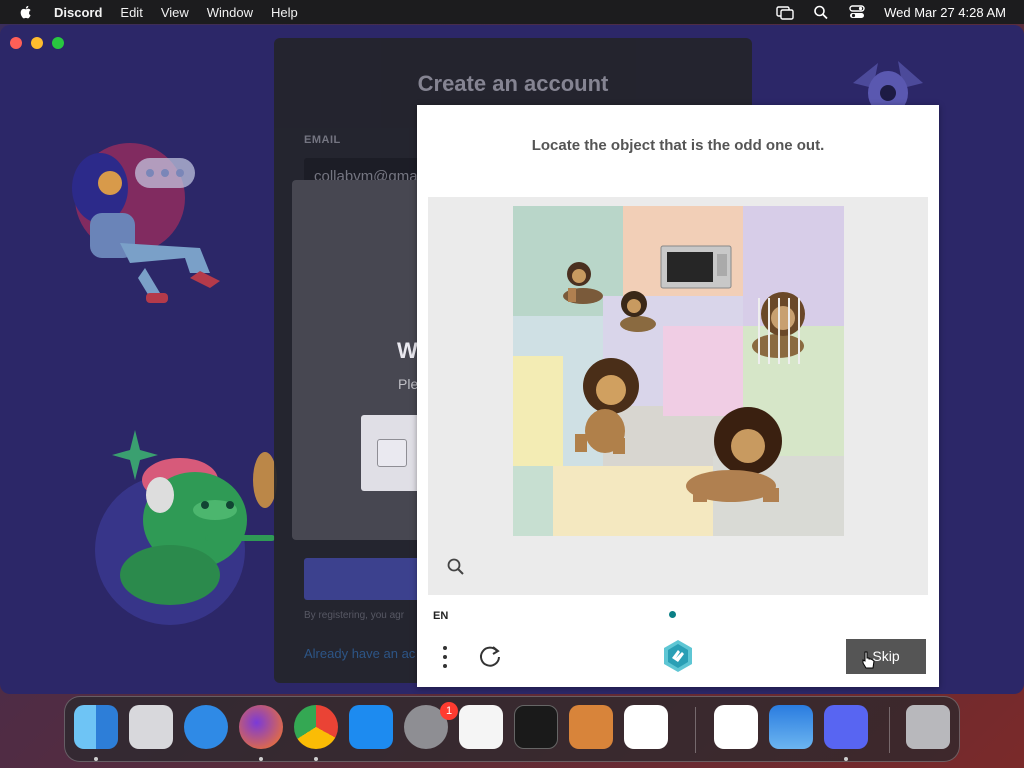  What do you see at coordinates (151, 727) in the screenshot?
I see `dock-launchpad-icon` at bounding box center [151, 727].